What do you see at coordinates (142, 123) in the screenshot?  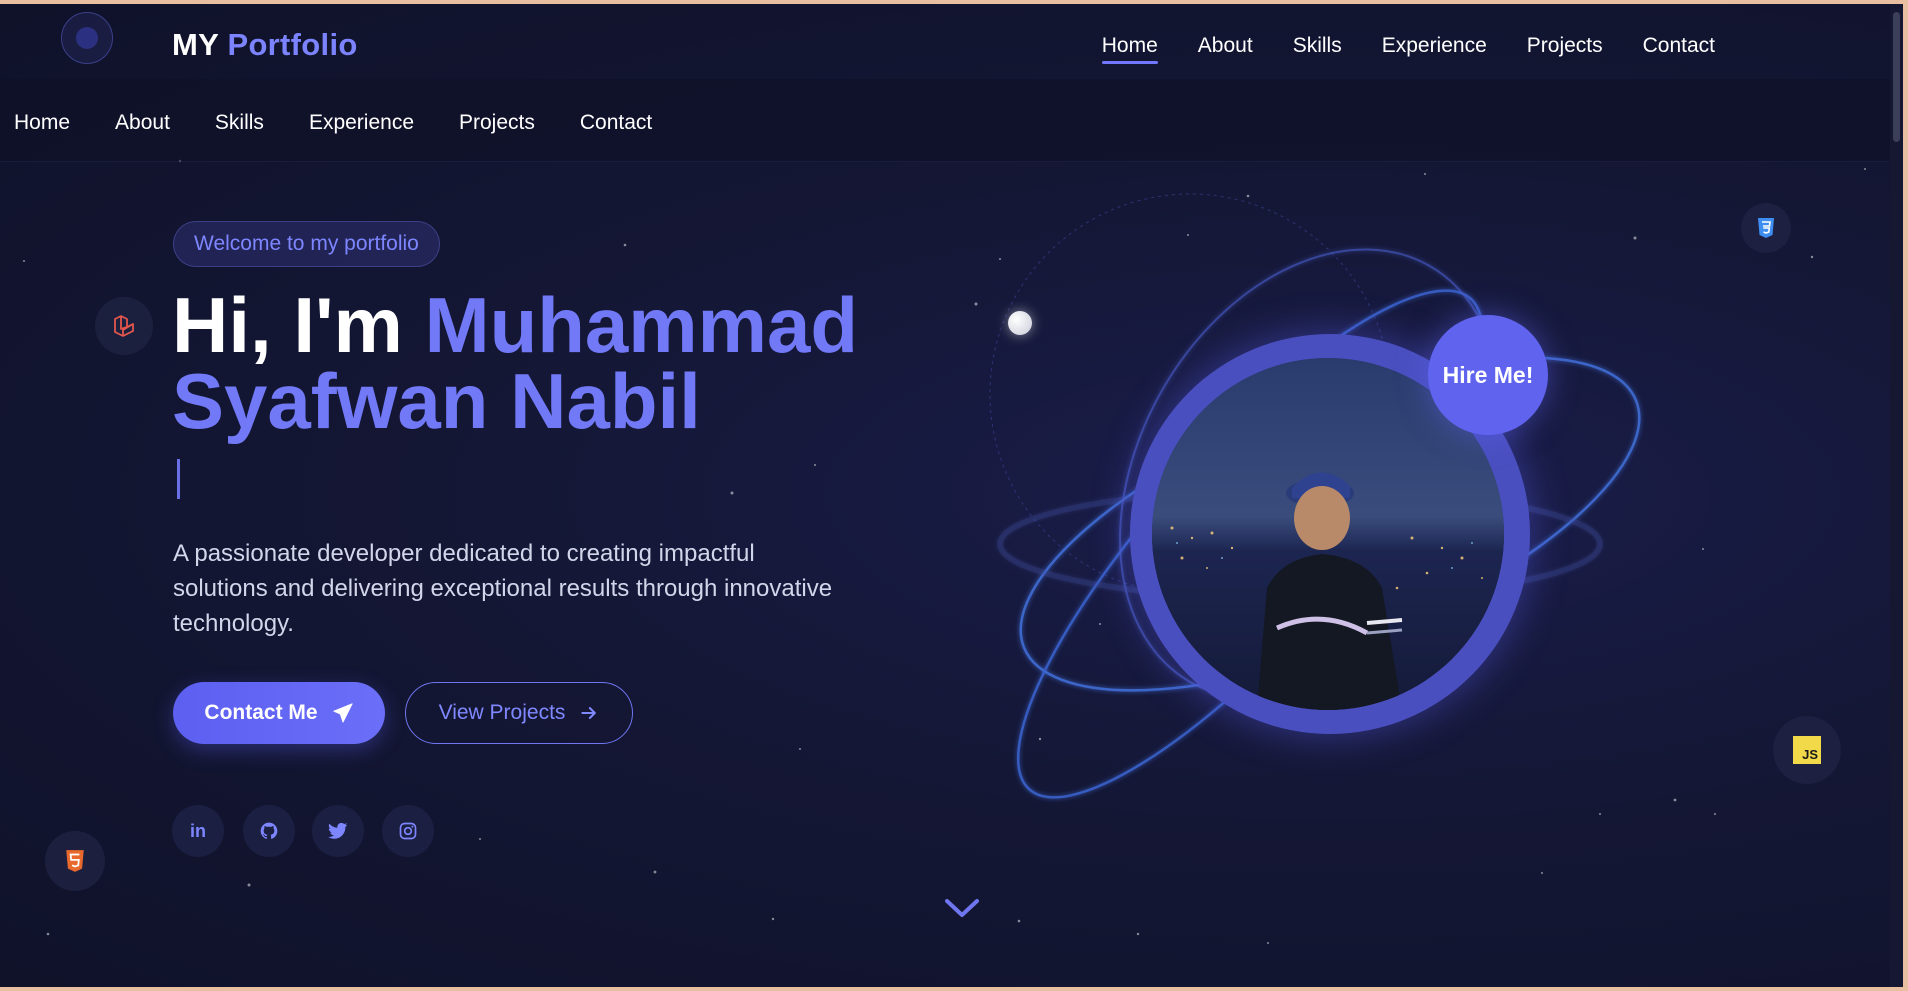 I see `subnav-about: About` at bounding box center [142, 123].